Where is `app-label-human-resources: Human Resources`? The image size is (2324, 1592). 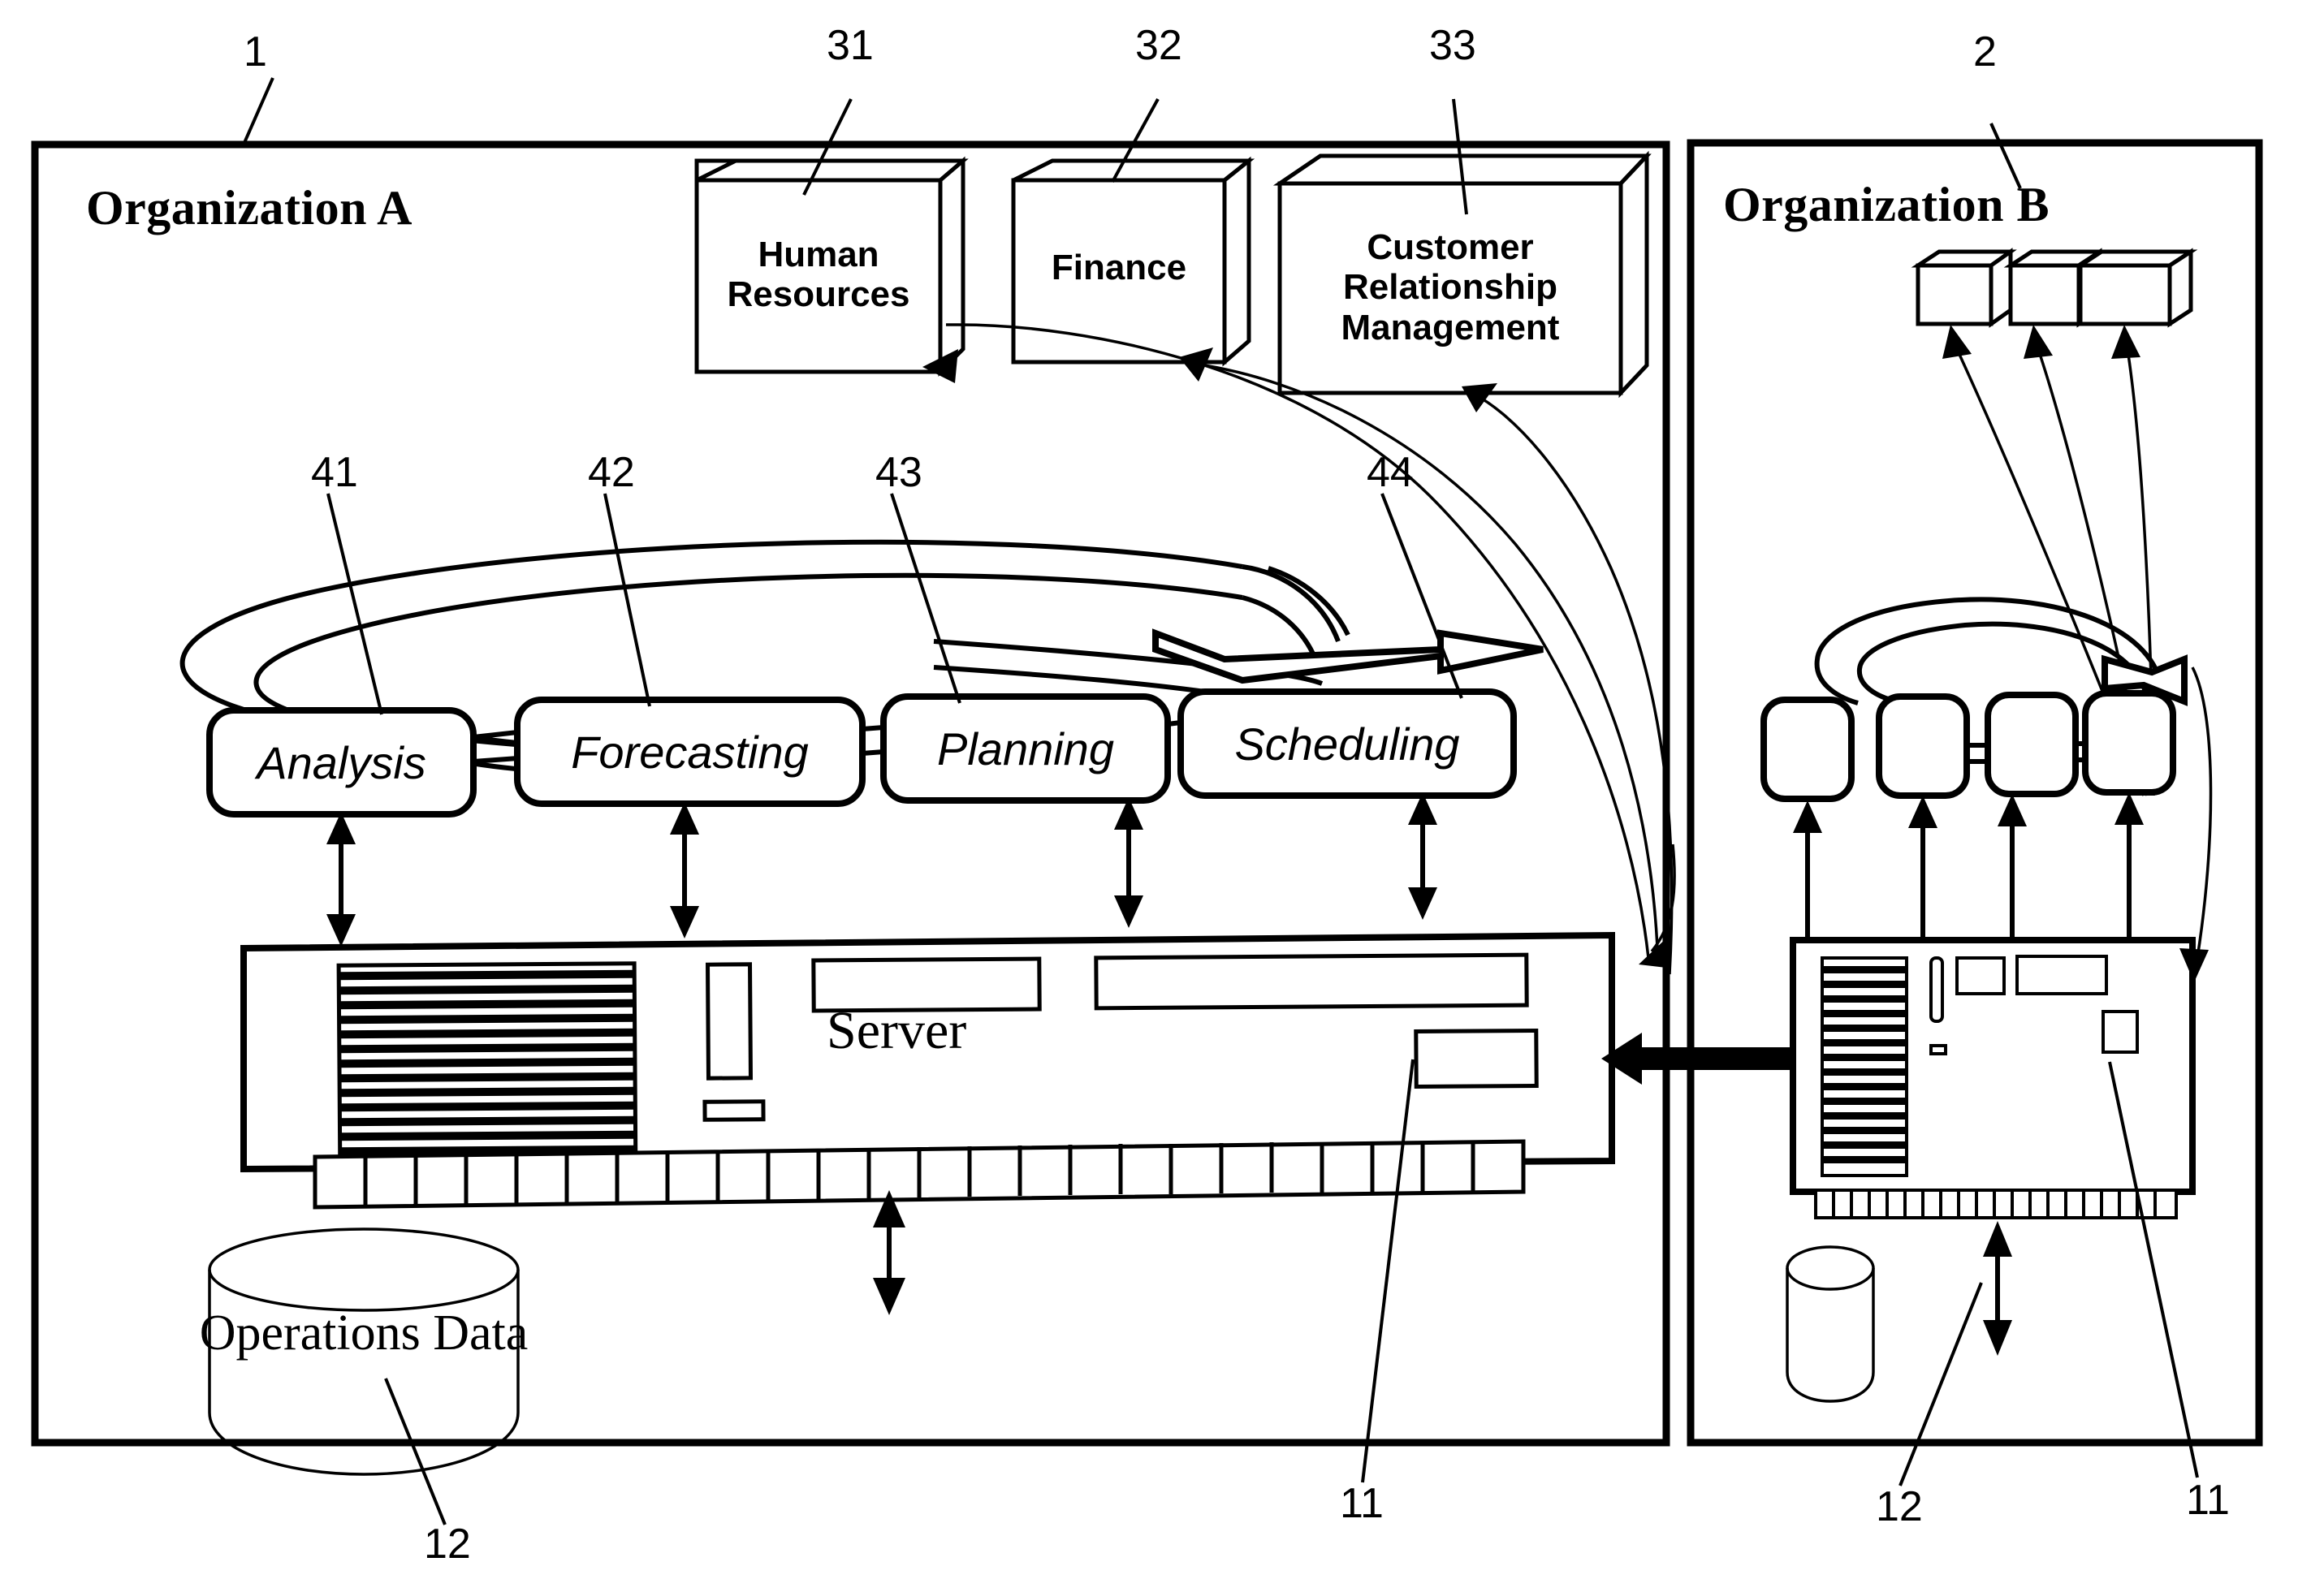
app-label-human-resources: Human Resources is located at coordinates (818, 274).